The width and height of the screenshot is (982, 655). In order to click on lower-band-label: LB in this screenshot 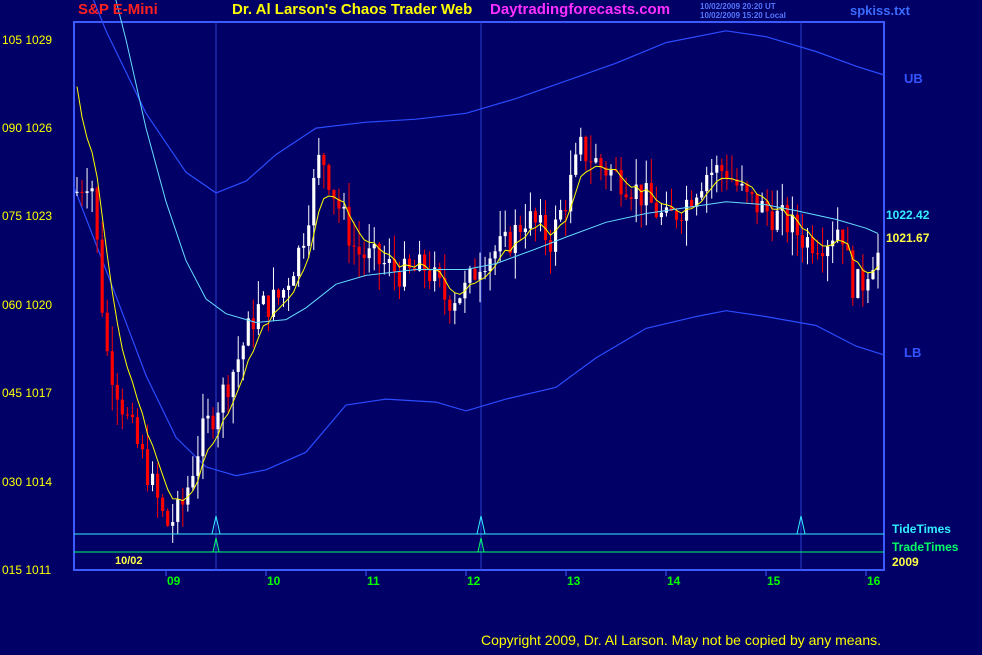, I will do `click(913, 352)`.